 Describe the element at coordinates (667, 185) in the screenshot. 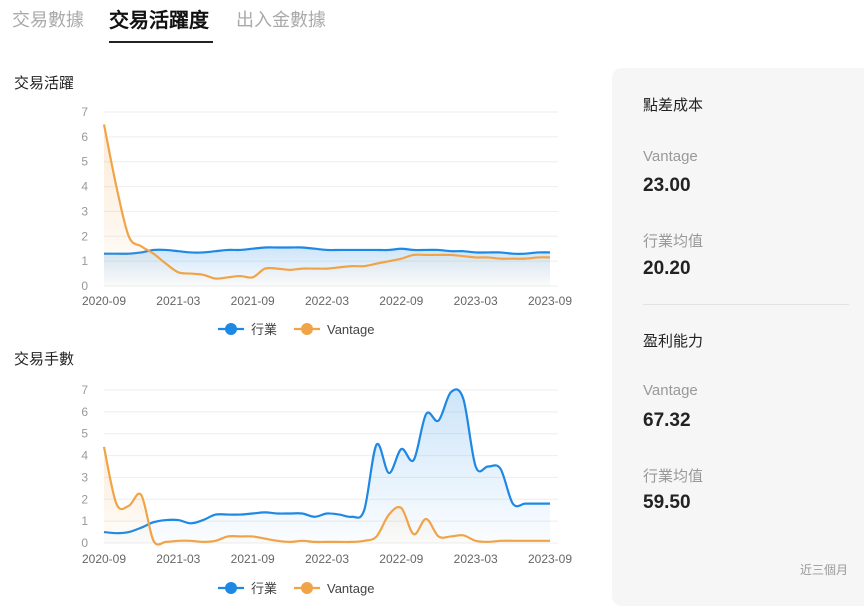

I see `spread-vantage-value: 23.00` at that location.